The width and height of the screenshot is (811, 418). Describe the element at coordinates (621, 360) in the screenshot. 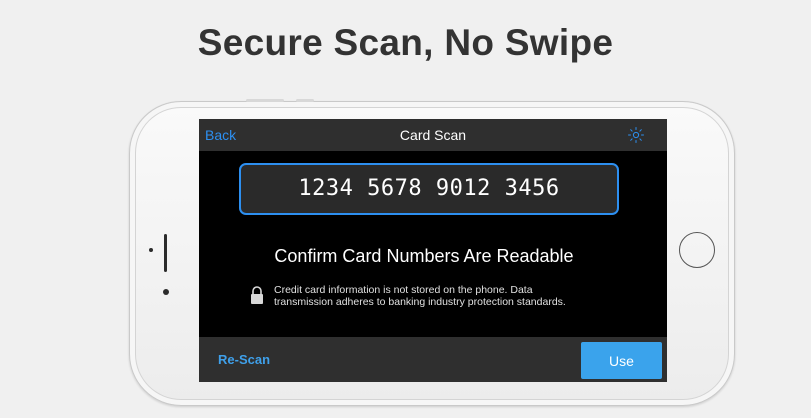

I see `use-button: Use` at that location.